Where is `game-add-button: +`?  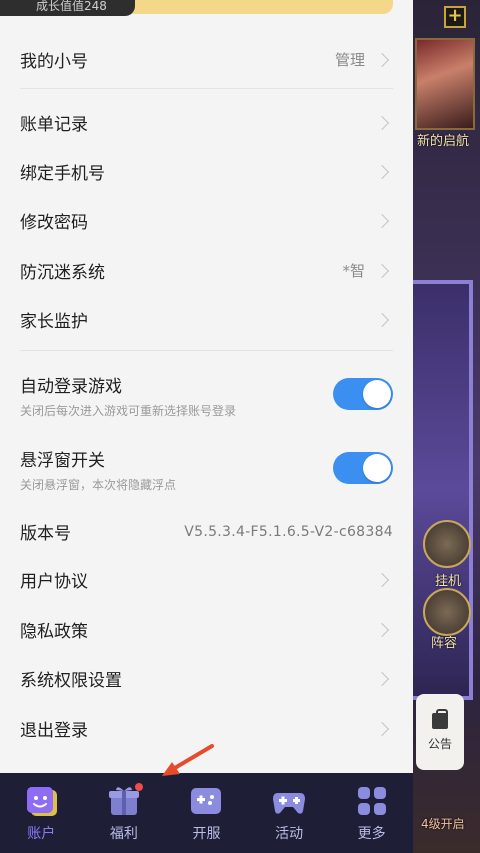
game-add-button: + is located at coordinates (455, 17).